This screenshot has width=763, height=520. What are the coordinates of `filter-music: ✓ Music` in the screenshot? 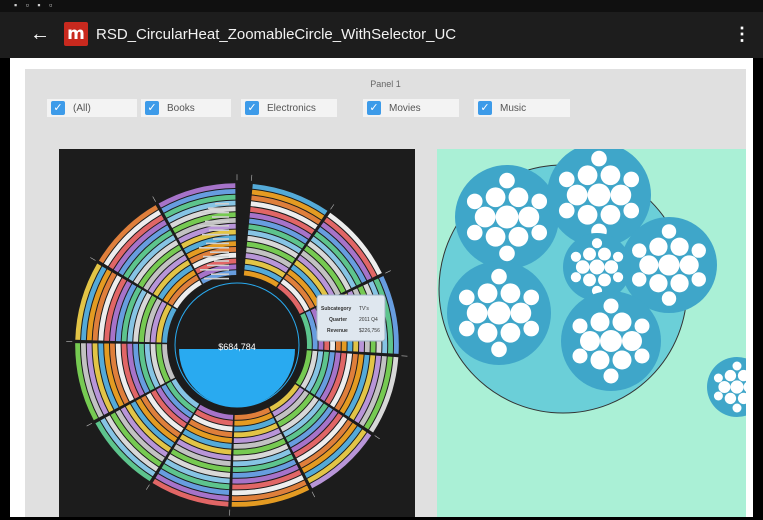 It's located at (522, 108).